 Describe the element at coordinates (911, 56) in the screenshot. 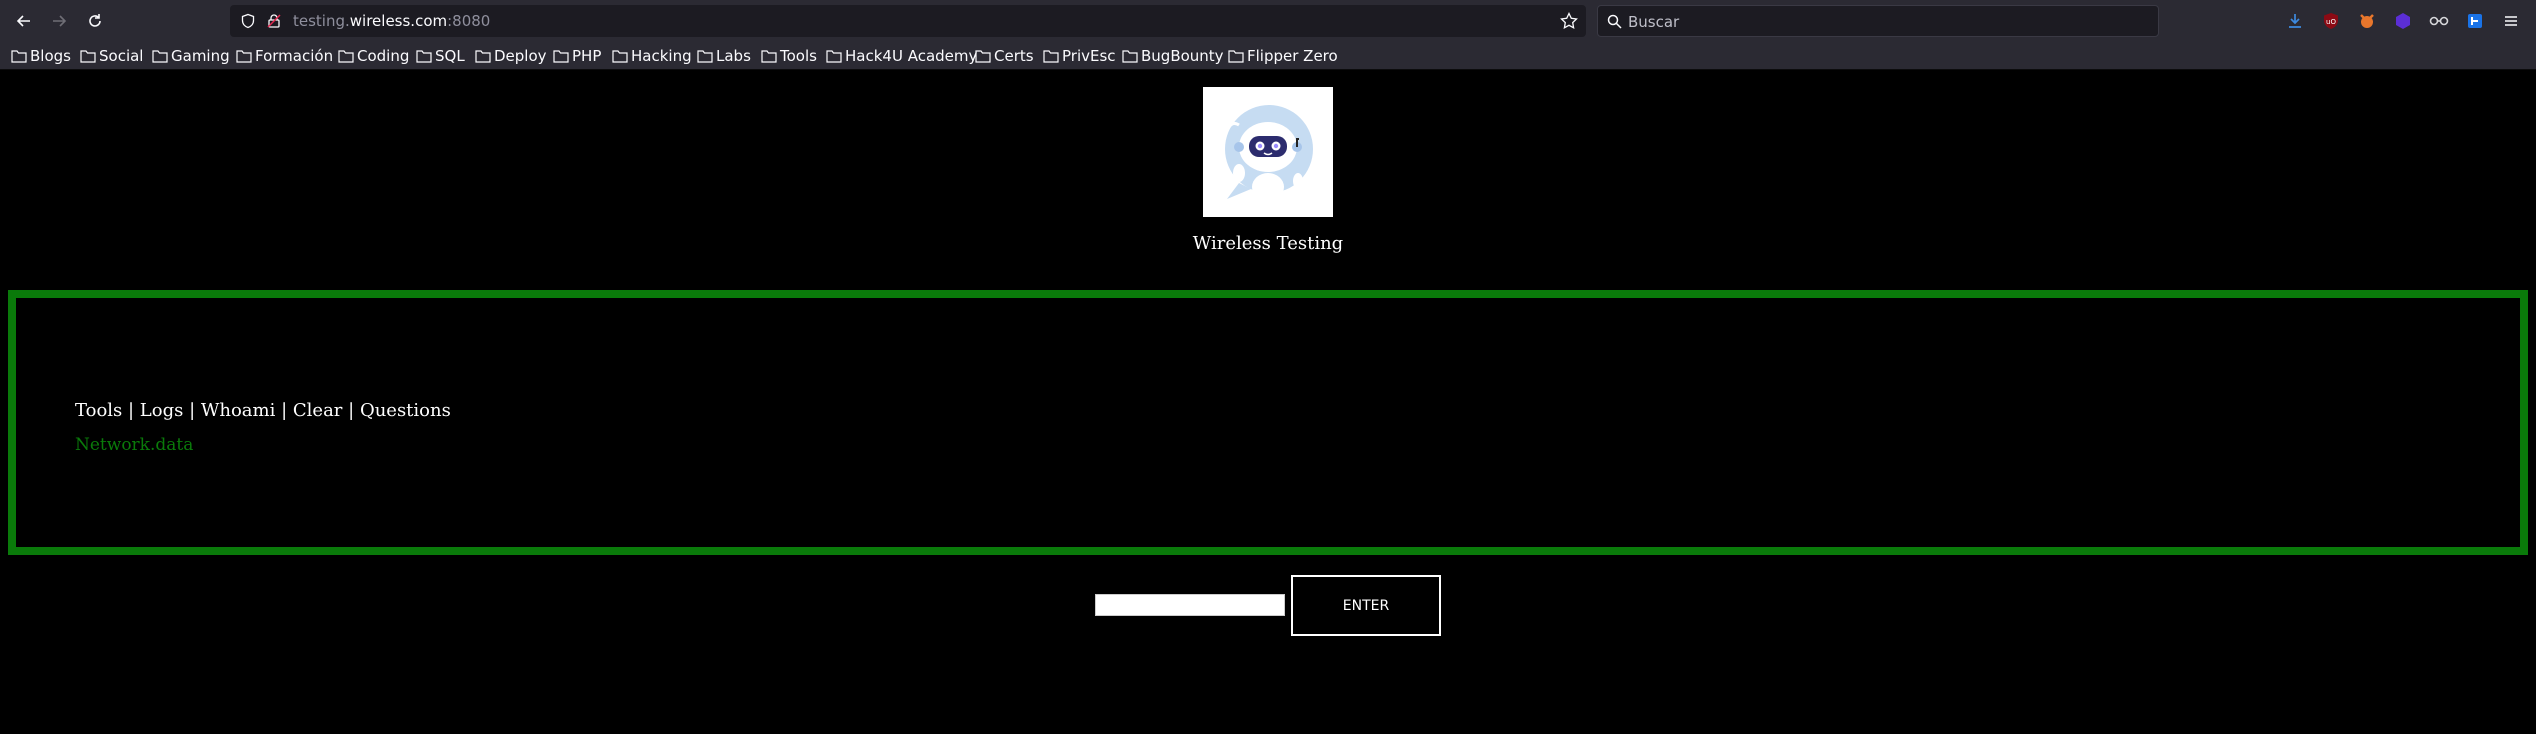

I see `bookmark-label: Hack4U Academy` at that location.